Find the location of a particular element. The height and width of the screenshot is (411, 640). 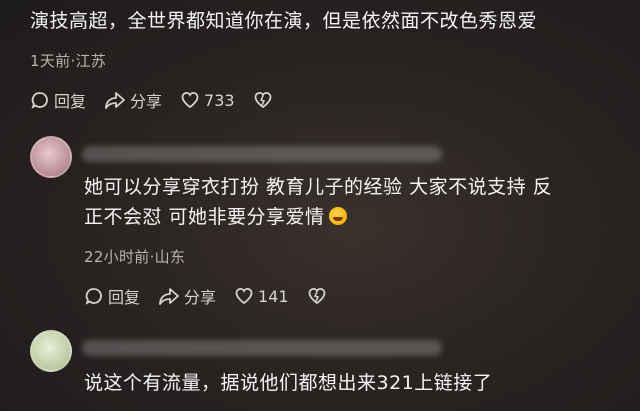

like-button: 141 is located at coordinates (261, 296).